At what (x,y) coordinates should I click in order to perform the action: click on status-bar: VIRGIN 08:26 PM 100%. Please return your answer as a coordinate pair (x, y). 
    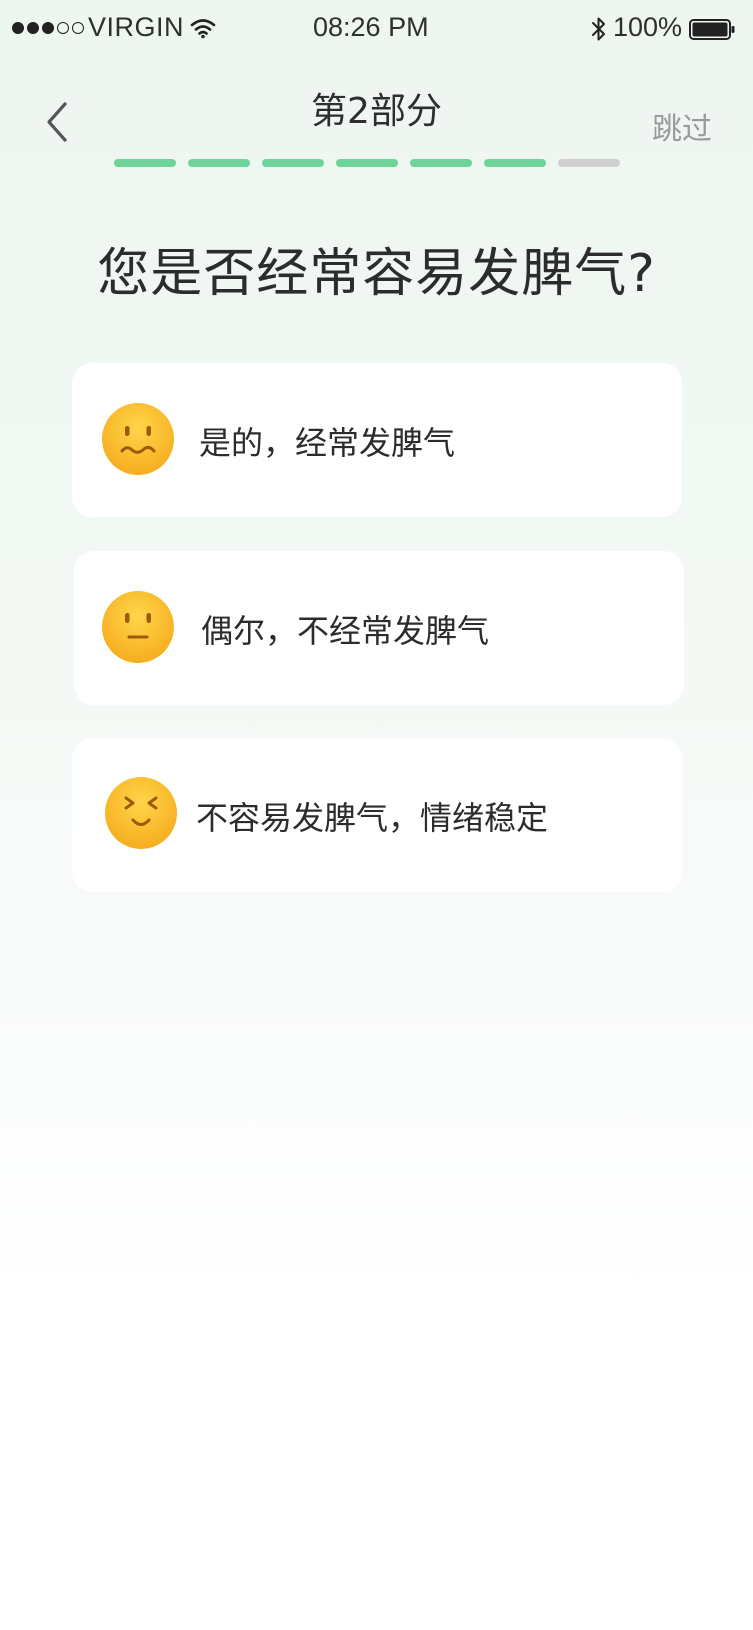
    Looking at the image, I should click on (376, 29).